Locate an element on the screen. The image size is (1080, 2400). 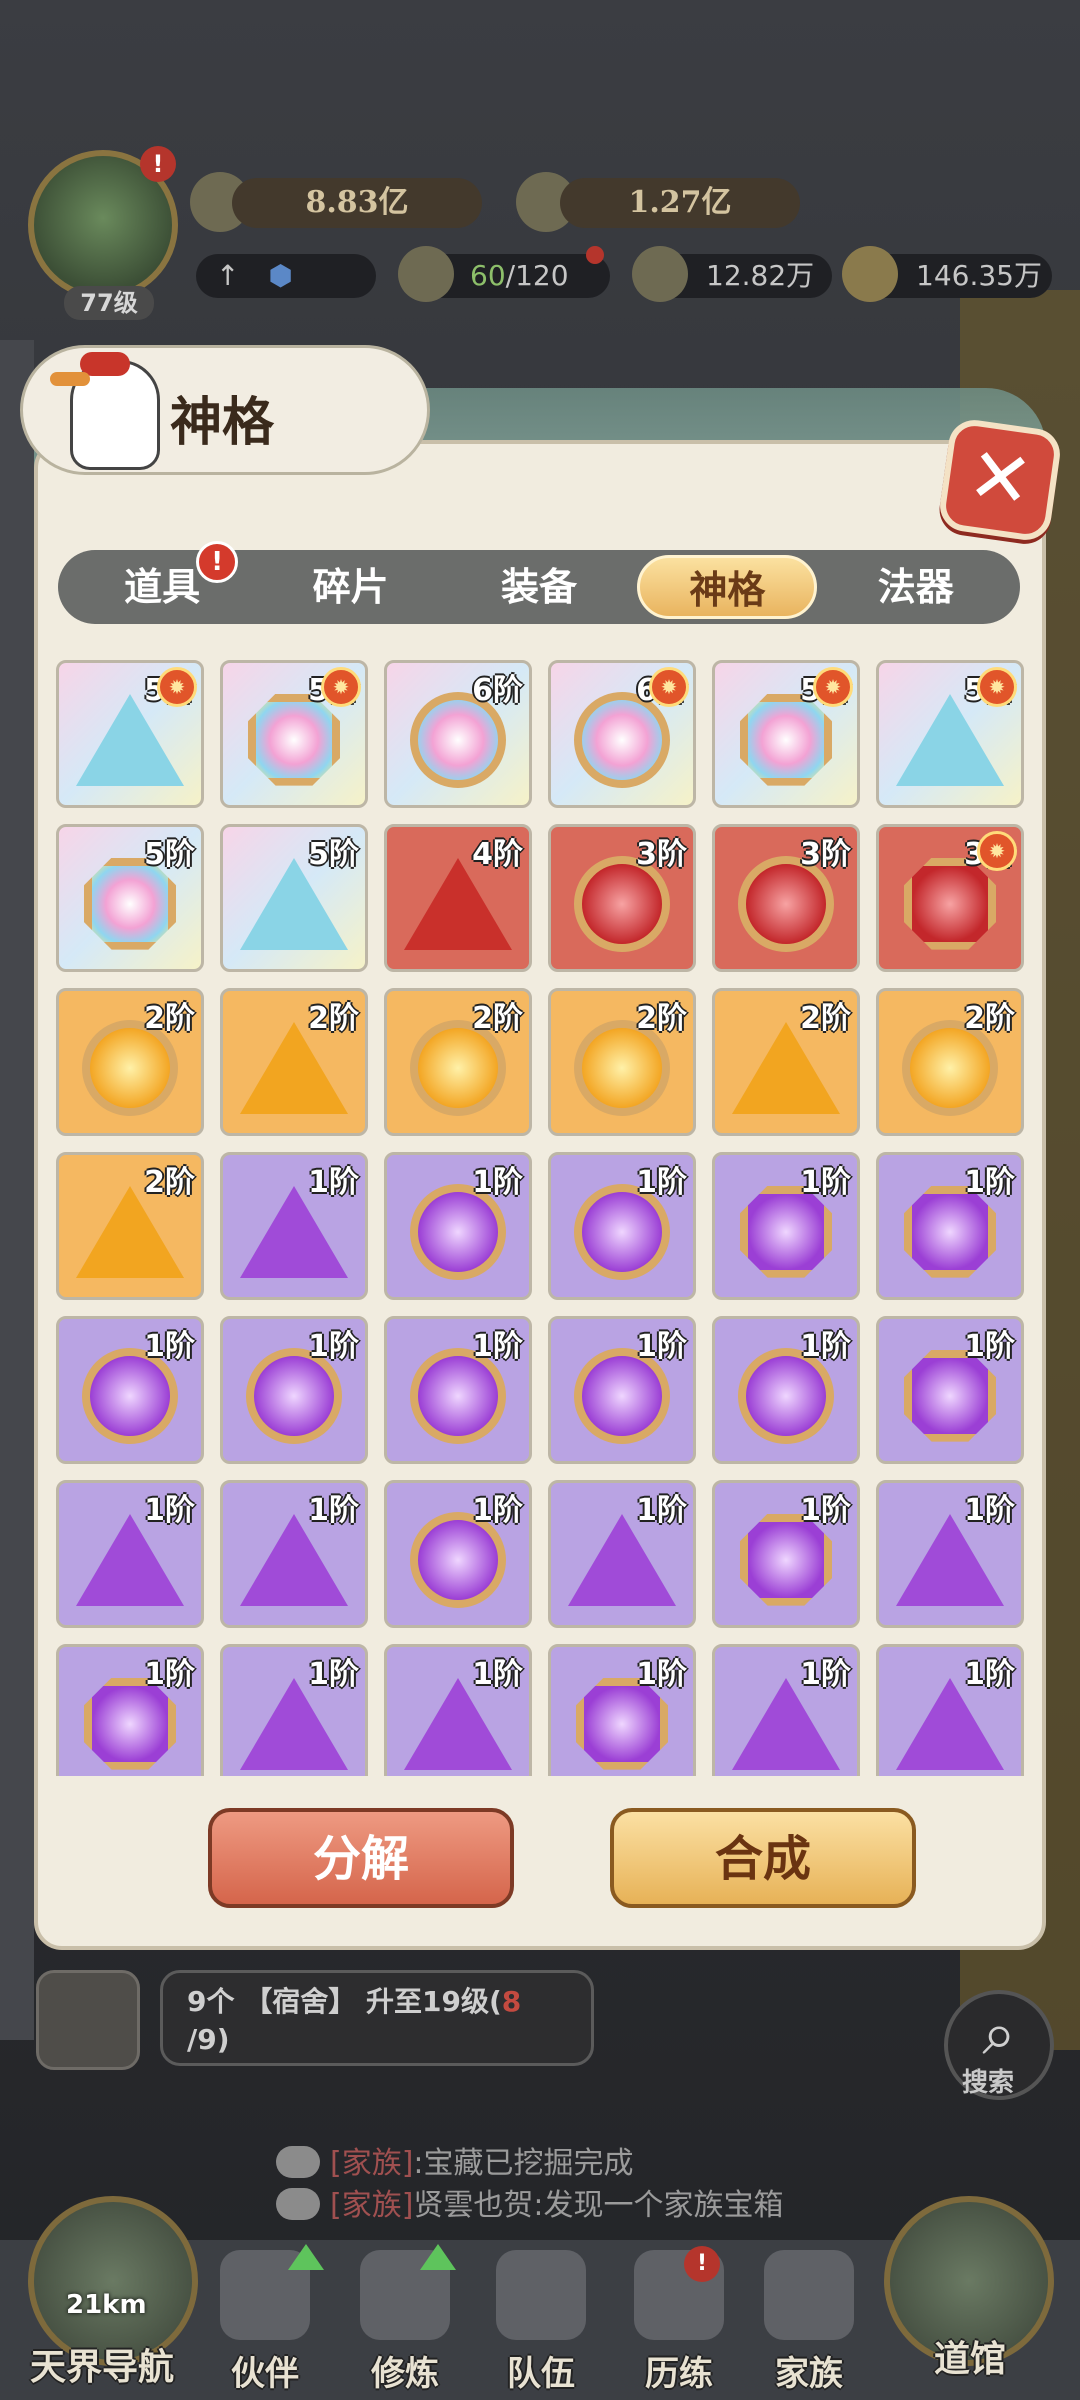
tier-label: 3阶 is located at coordinates (661, 854).